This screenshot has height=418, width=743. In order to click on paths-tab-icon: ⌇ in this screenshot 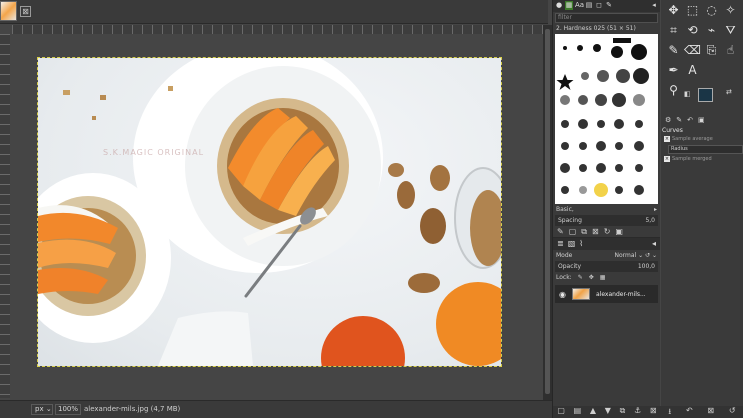, I will do `click(581, 244)`.